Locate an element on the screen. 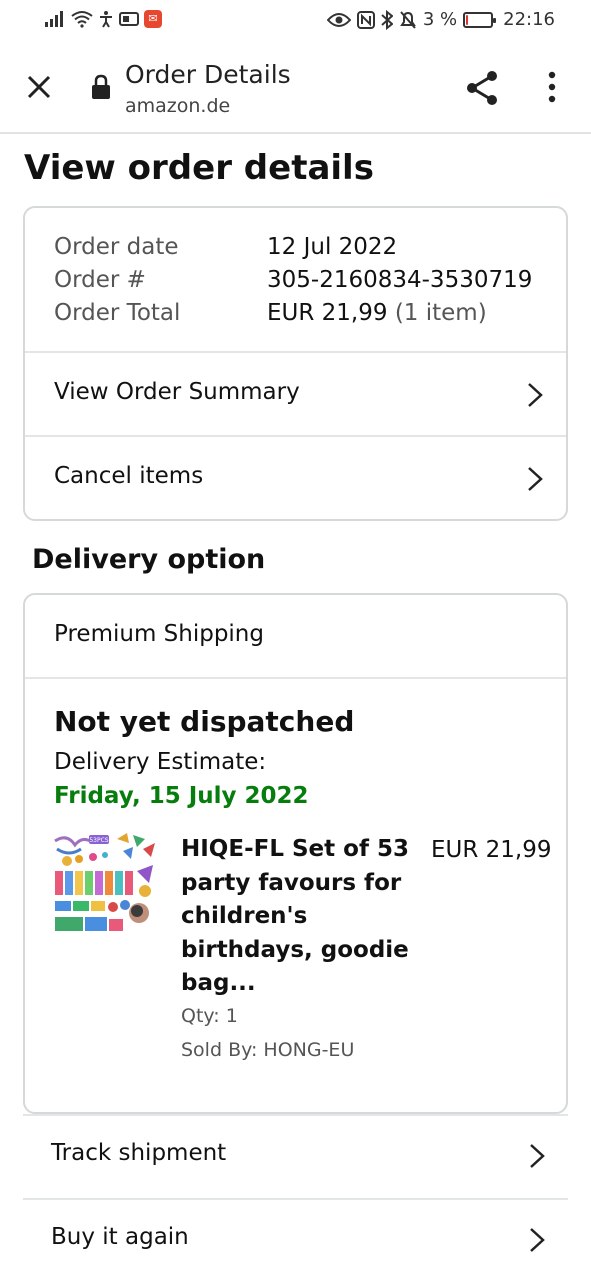 This screenshot has width=591, height=1280. more-options-icon is located at coordinates (552, 88).